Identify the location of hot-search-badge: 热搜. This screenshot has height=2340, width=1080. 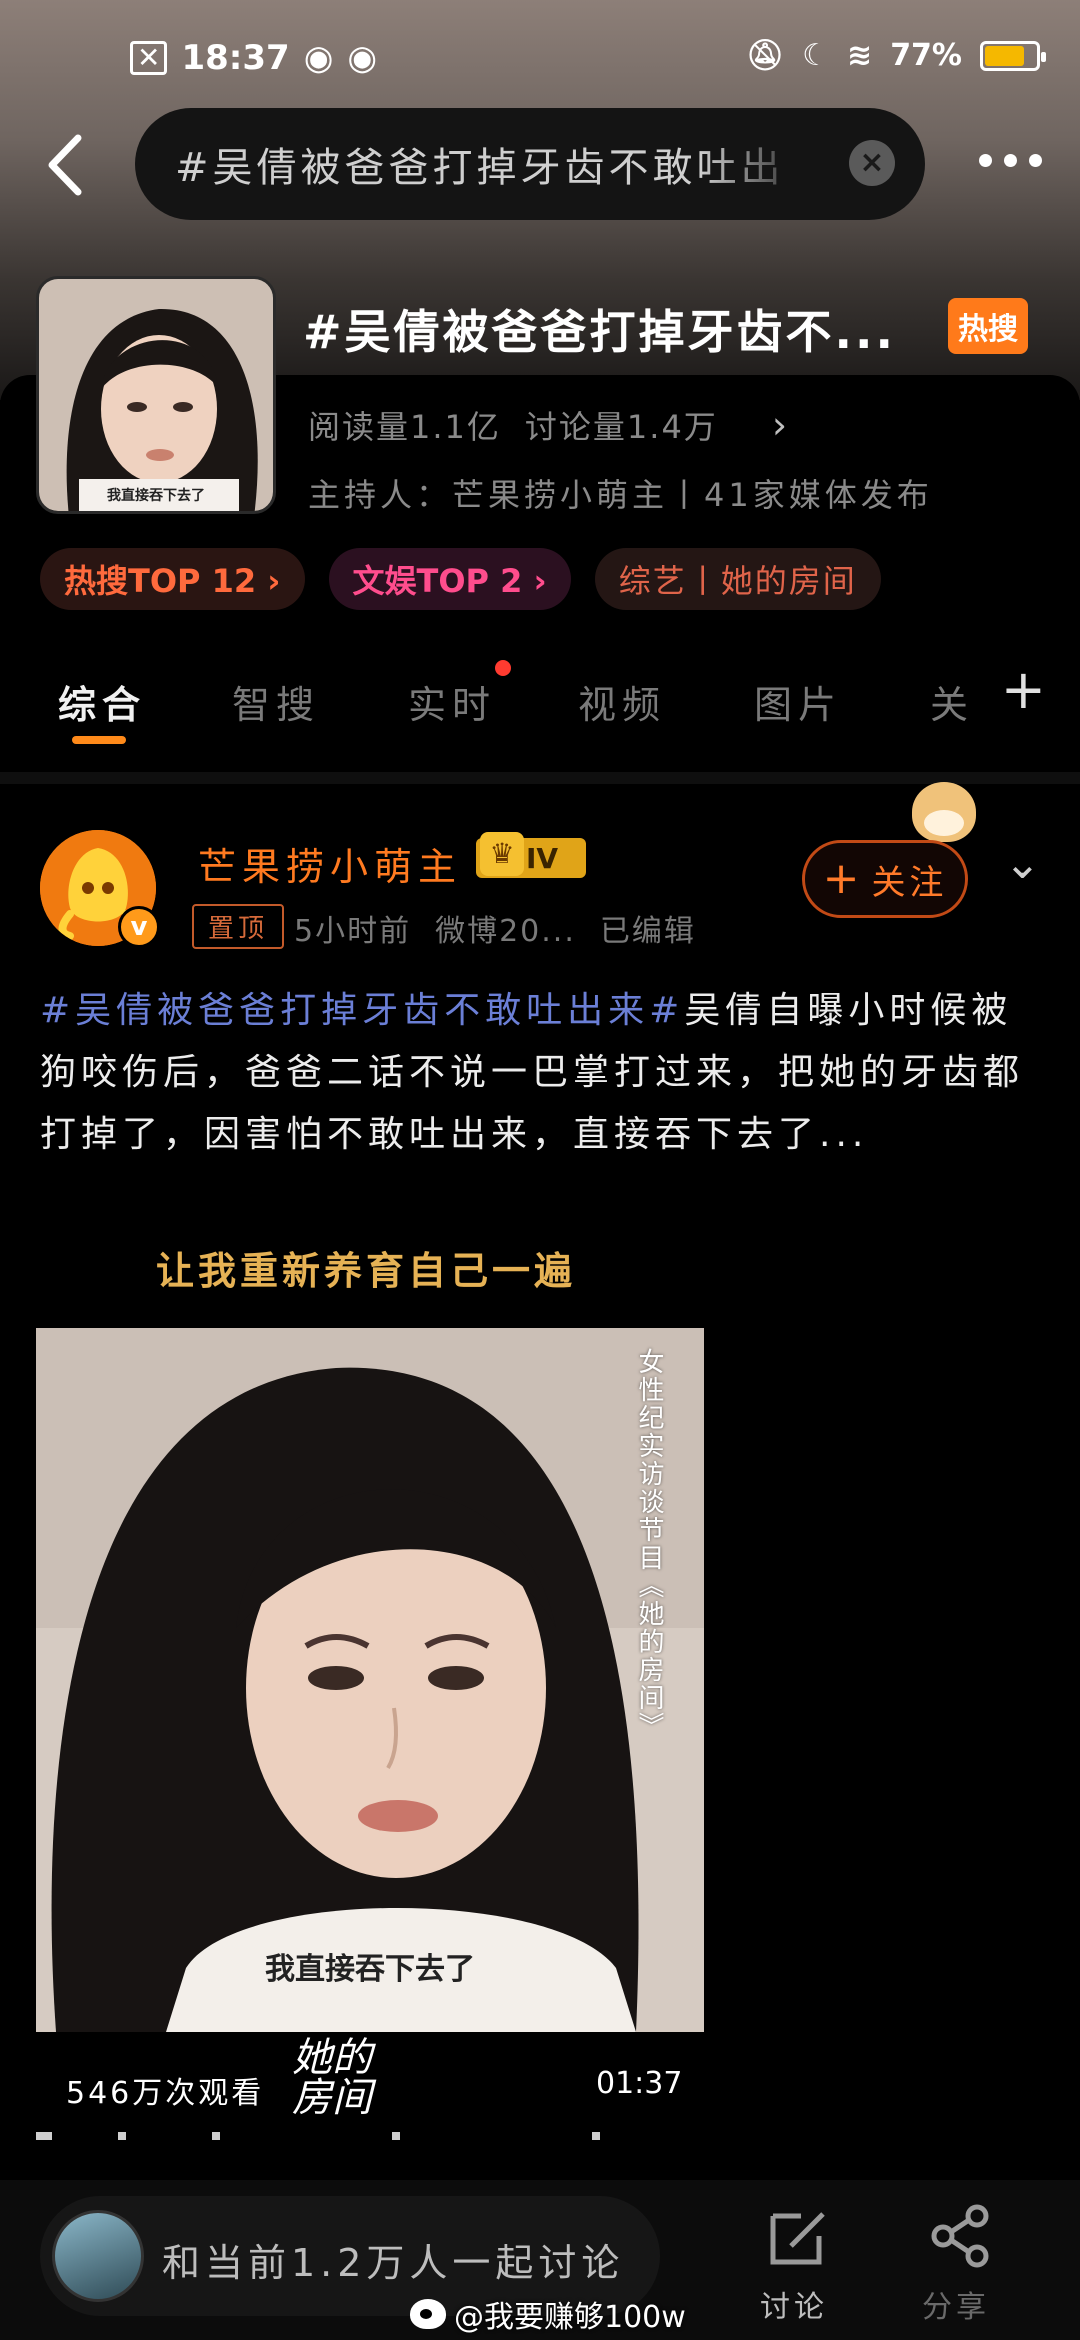
(988, 326).